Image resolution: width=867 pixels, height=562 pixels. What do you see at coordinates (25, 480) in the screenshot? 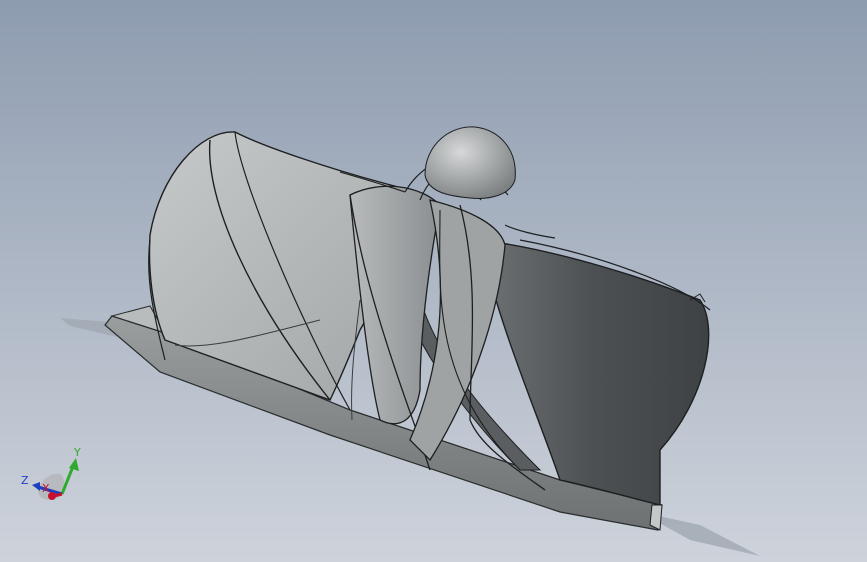
I see `z-axis-label: Z` at bounding box center [25, 480].